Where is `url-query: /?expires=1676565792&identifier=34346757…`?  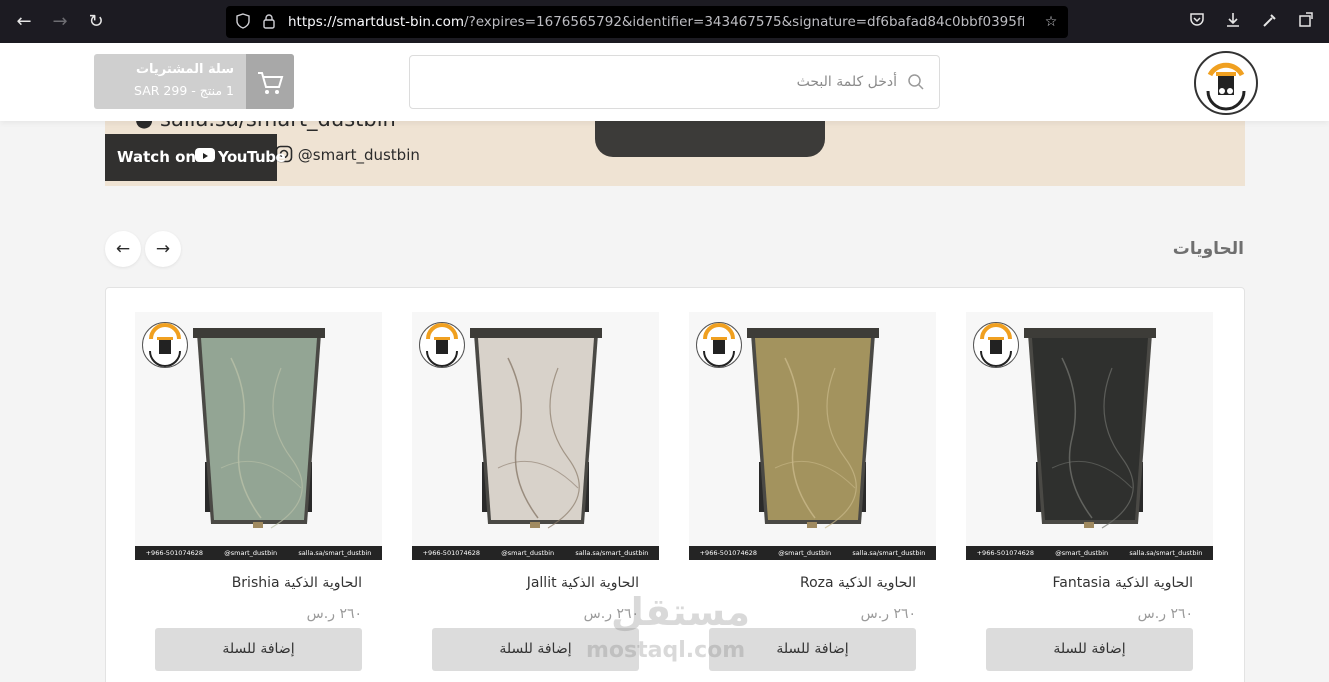 url-query: /?expires=1676565792&identifier=34346757… is located at coordinates (744, 22).